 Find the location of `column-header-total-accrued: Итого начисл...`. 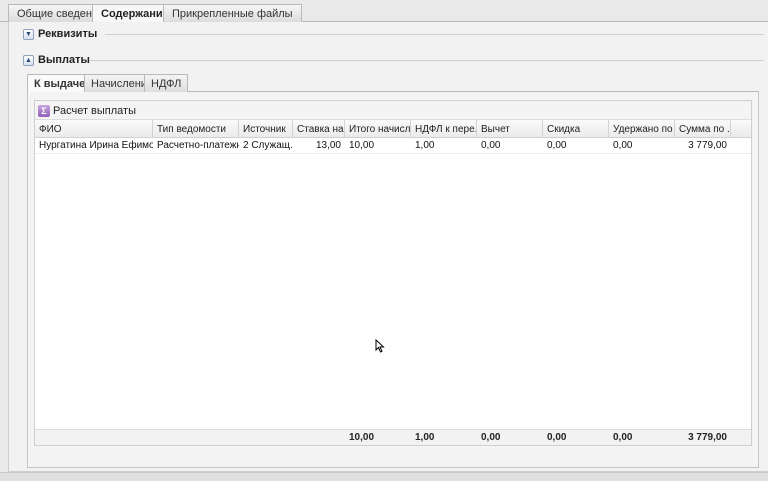

column-header-total-accrued: Итого начисл... is located at coordinates (378, 129).